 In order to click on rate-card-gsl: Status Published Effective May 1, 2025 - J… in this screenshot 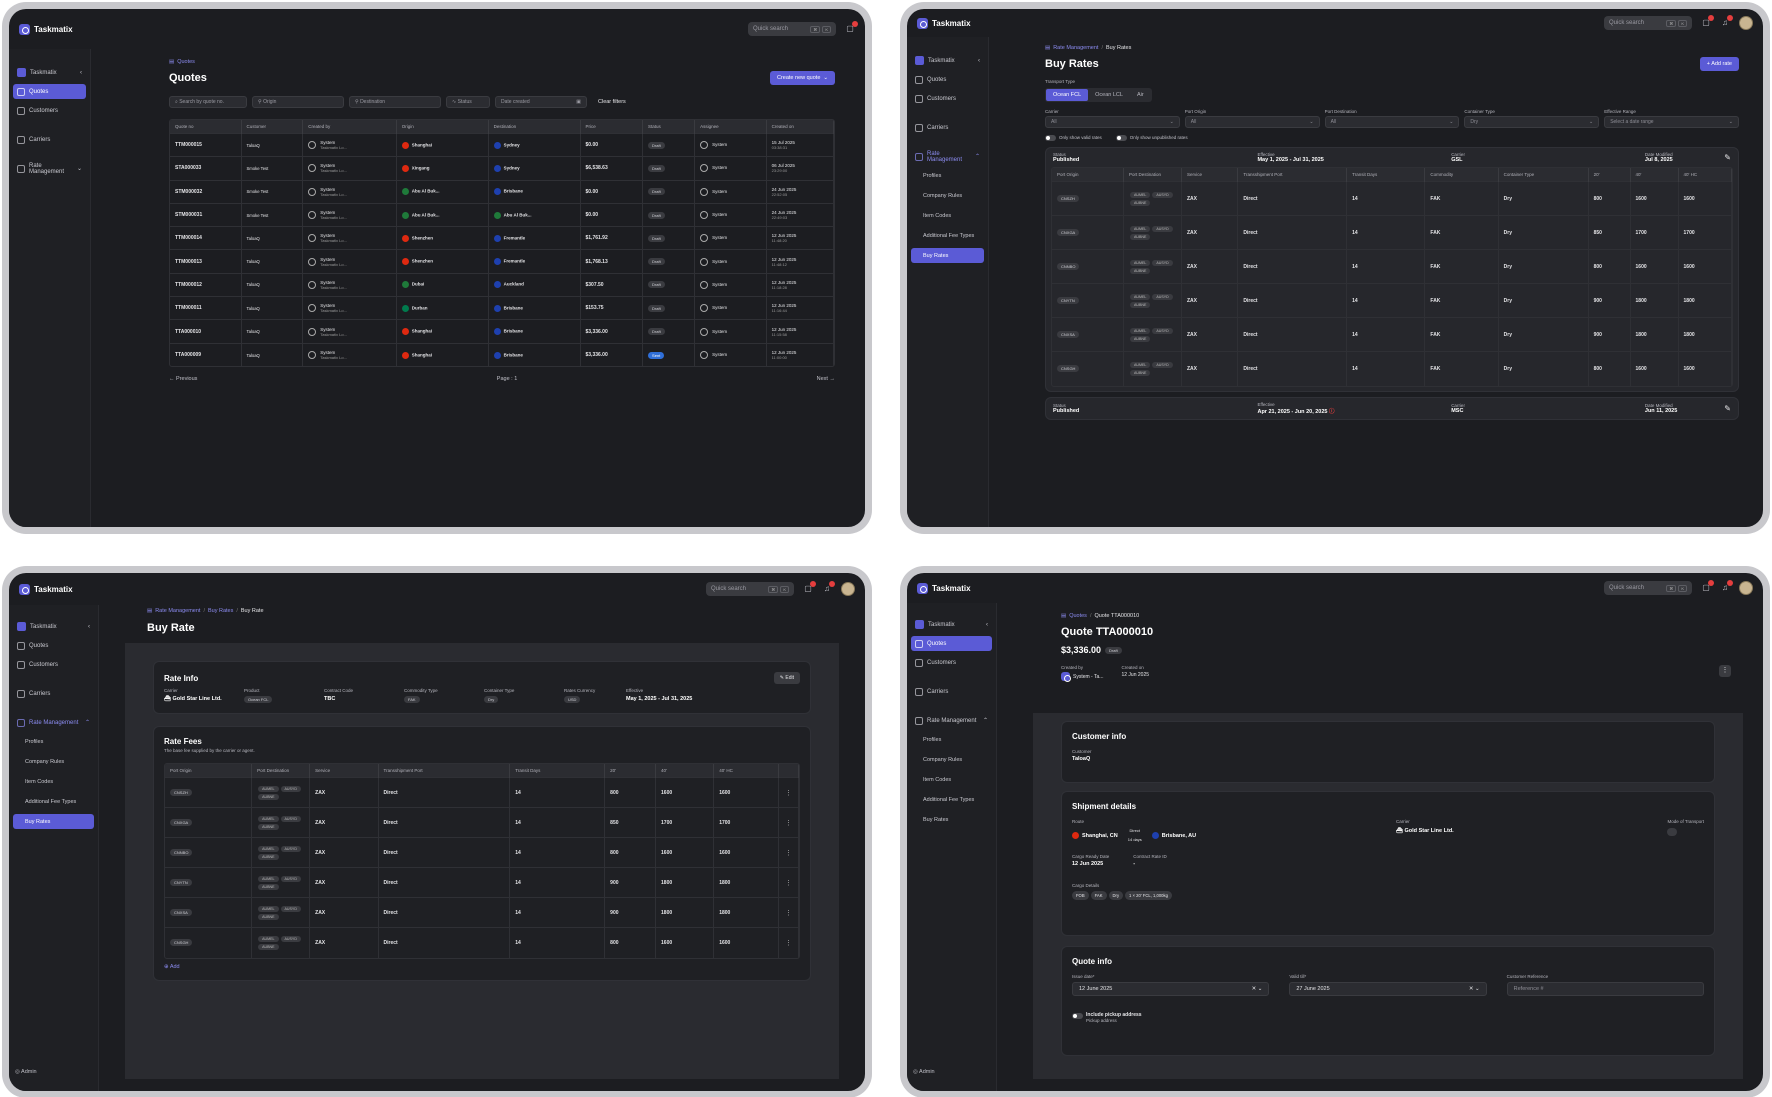, I will do `click(1392, 269)`.